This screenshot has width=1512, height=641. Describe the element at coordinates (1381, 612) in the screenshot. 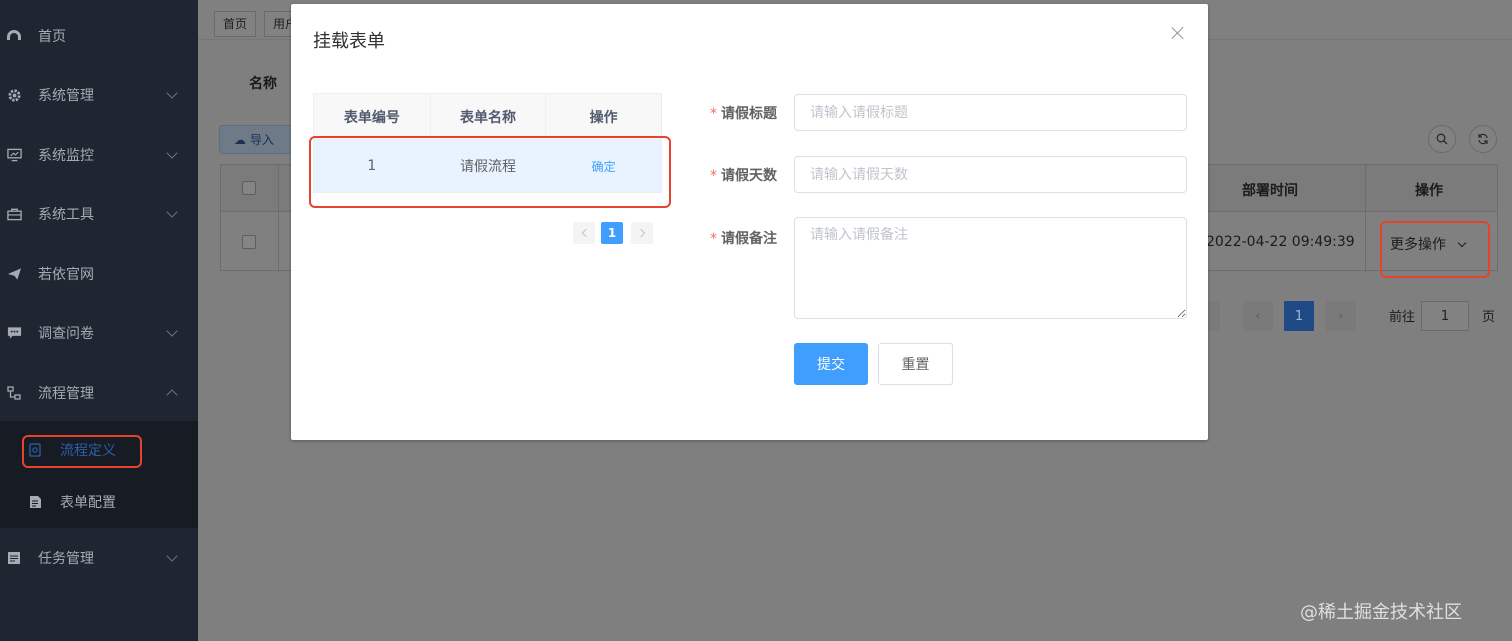

I see `watermark: @稀土掘金技术社区` at that location.